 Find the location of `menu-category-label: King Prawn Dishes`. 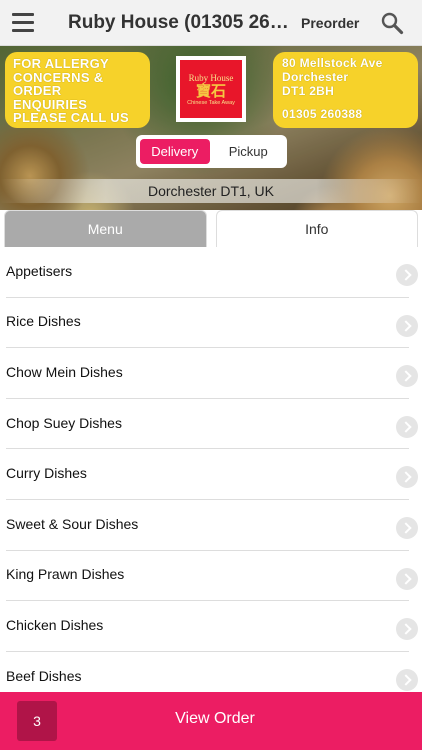

menu-category-label: King Prawn Dishes is located at coordinates (65, 574).